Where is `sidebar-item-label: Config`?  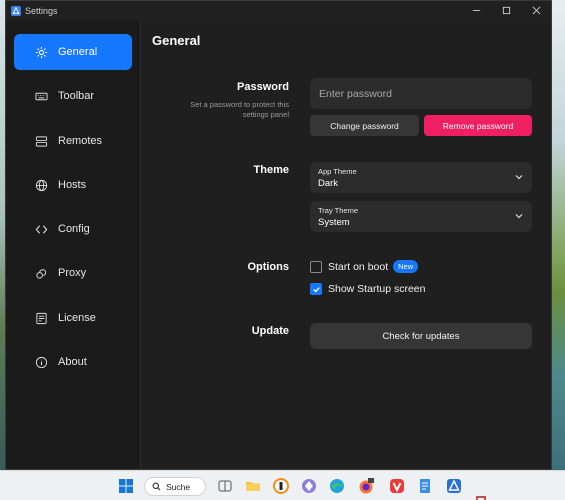 sidebar-item-label: Config is located at coordinates (74, 229).